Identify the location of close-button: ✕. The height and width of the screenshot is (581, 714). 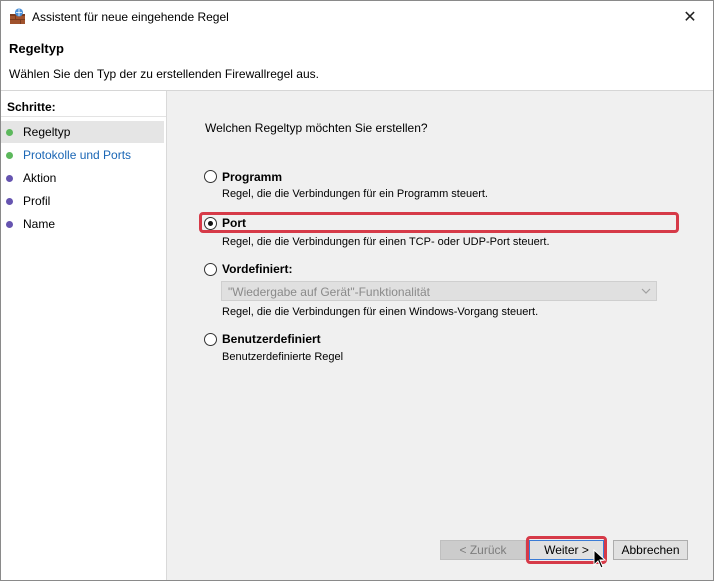
(690, 16).